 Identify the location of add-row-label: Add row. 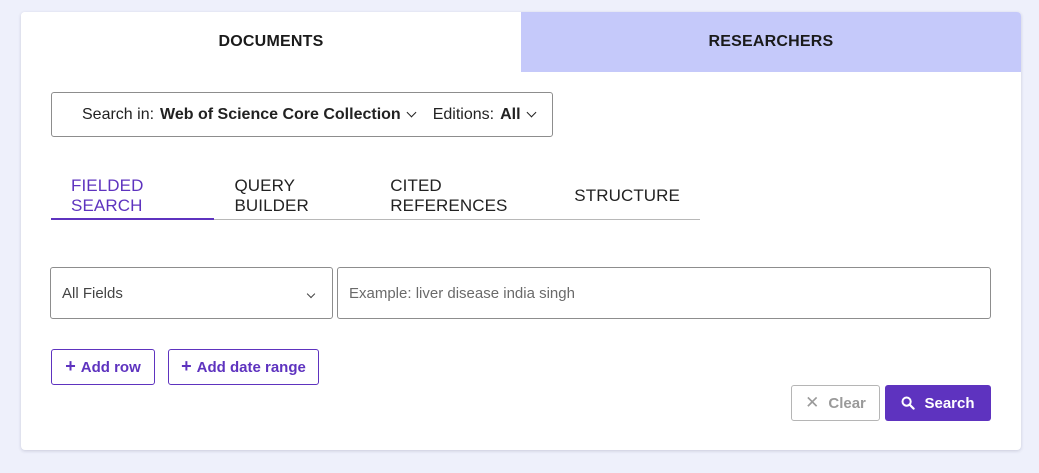
(110, 367).